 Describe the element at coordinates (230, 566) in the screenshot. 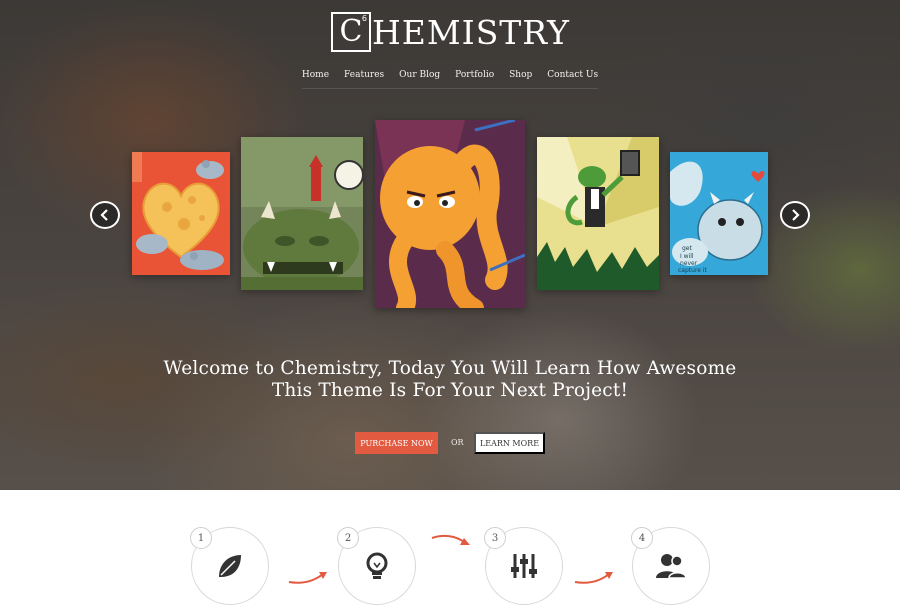

I see `leaf-icon` at that location.